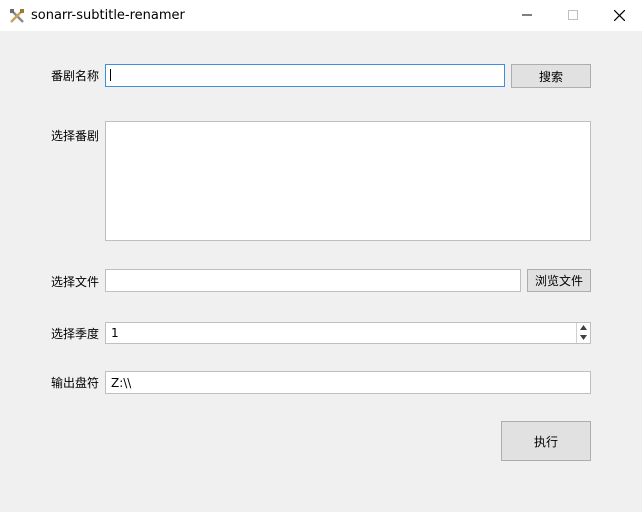 This screenshot has height=512, width=642. I want to click on maximize-icon, so click(573, 15).